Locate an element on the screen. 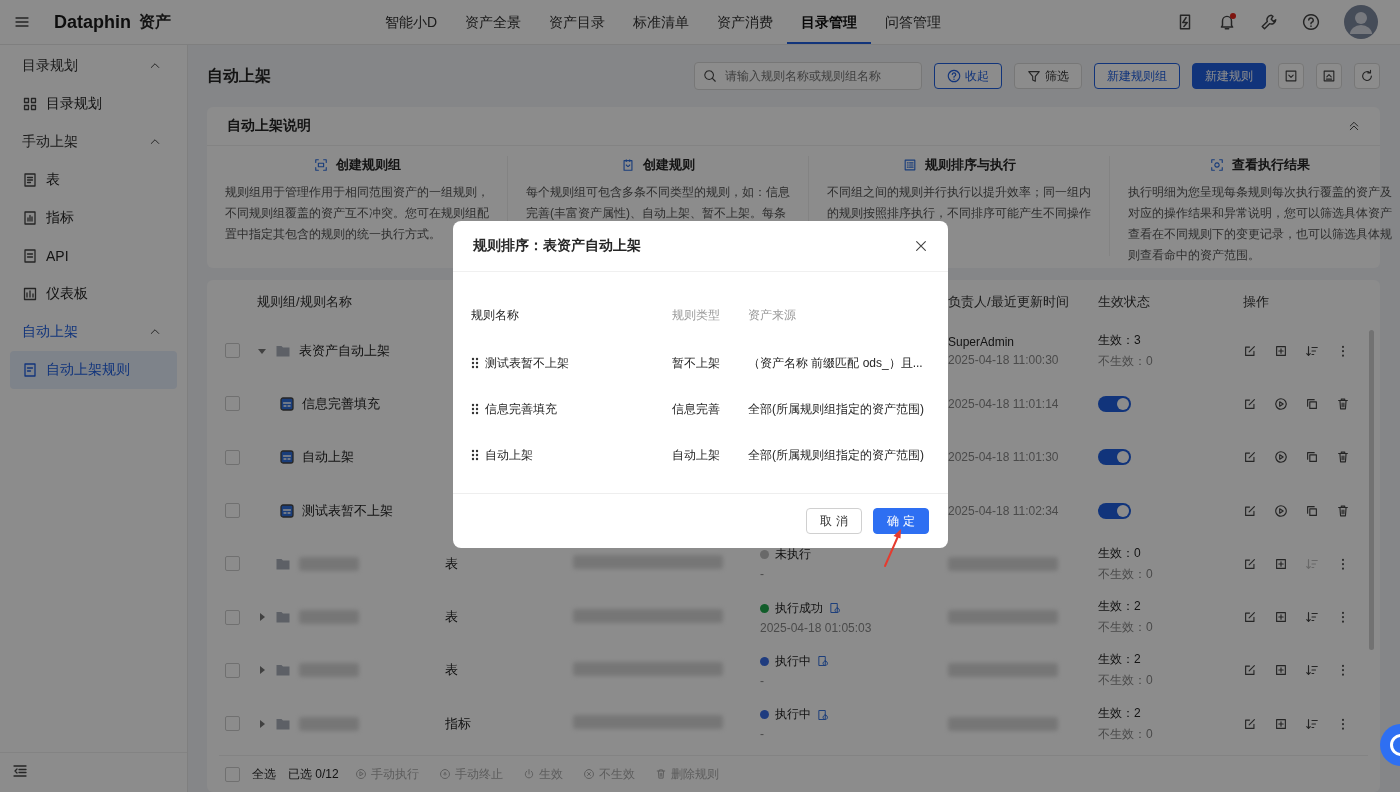 The image size is (1400, 792). search-field: 请输入规则名称或规则组名称 is located at coordinates (808, 76).